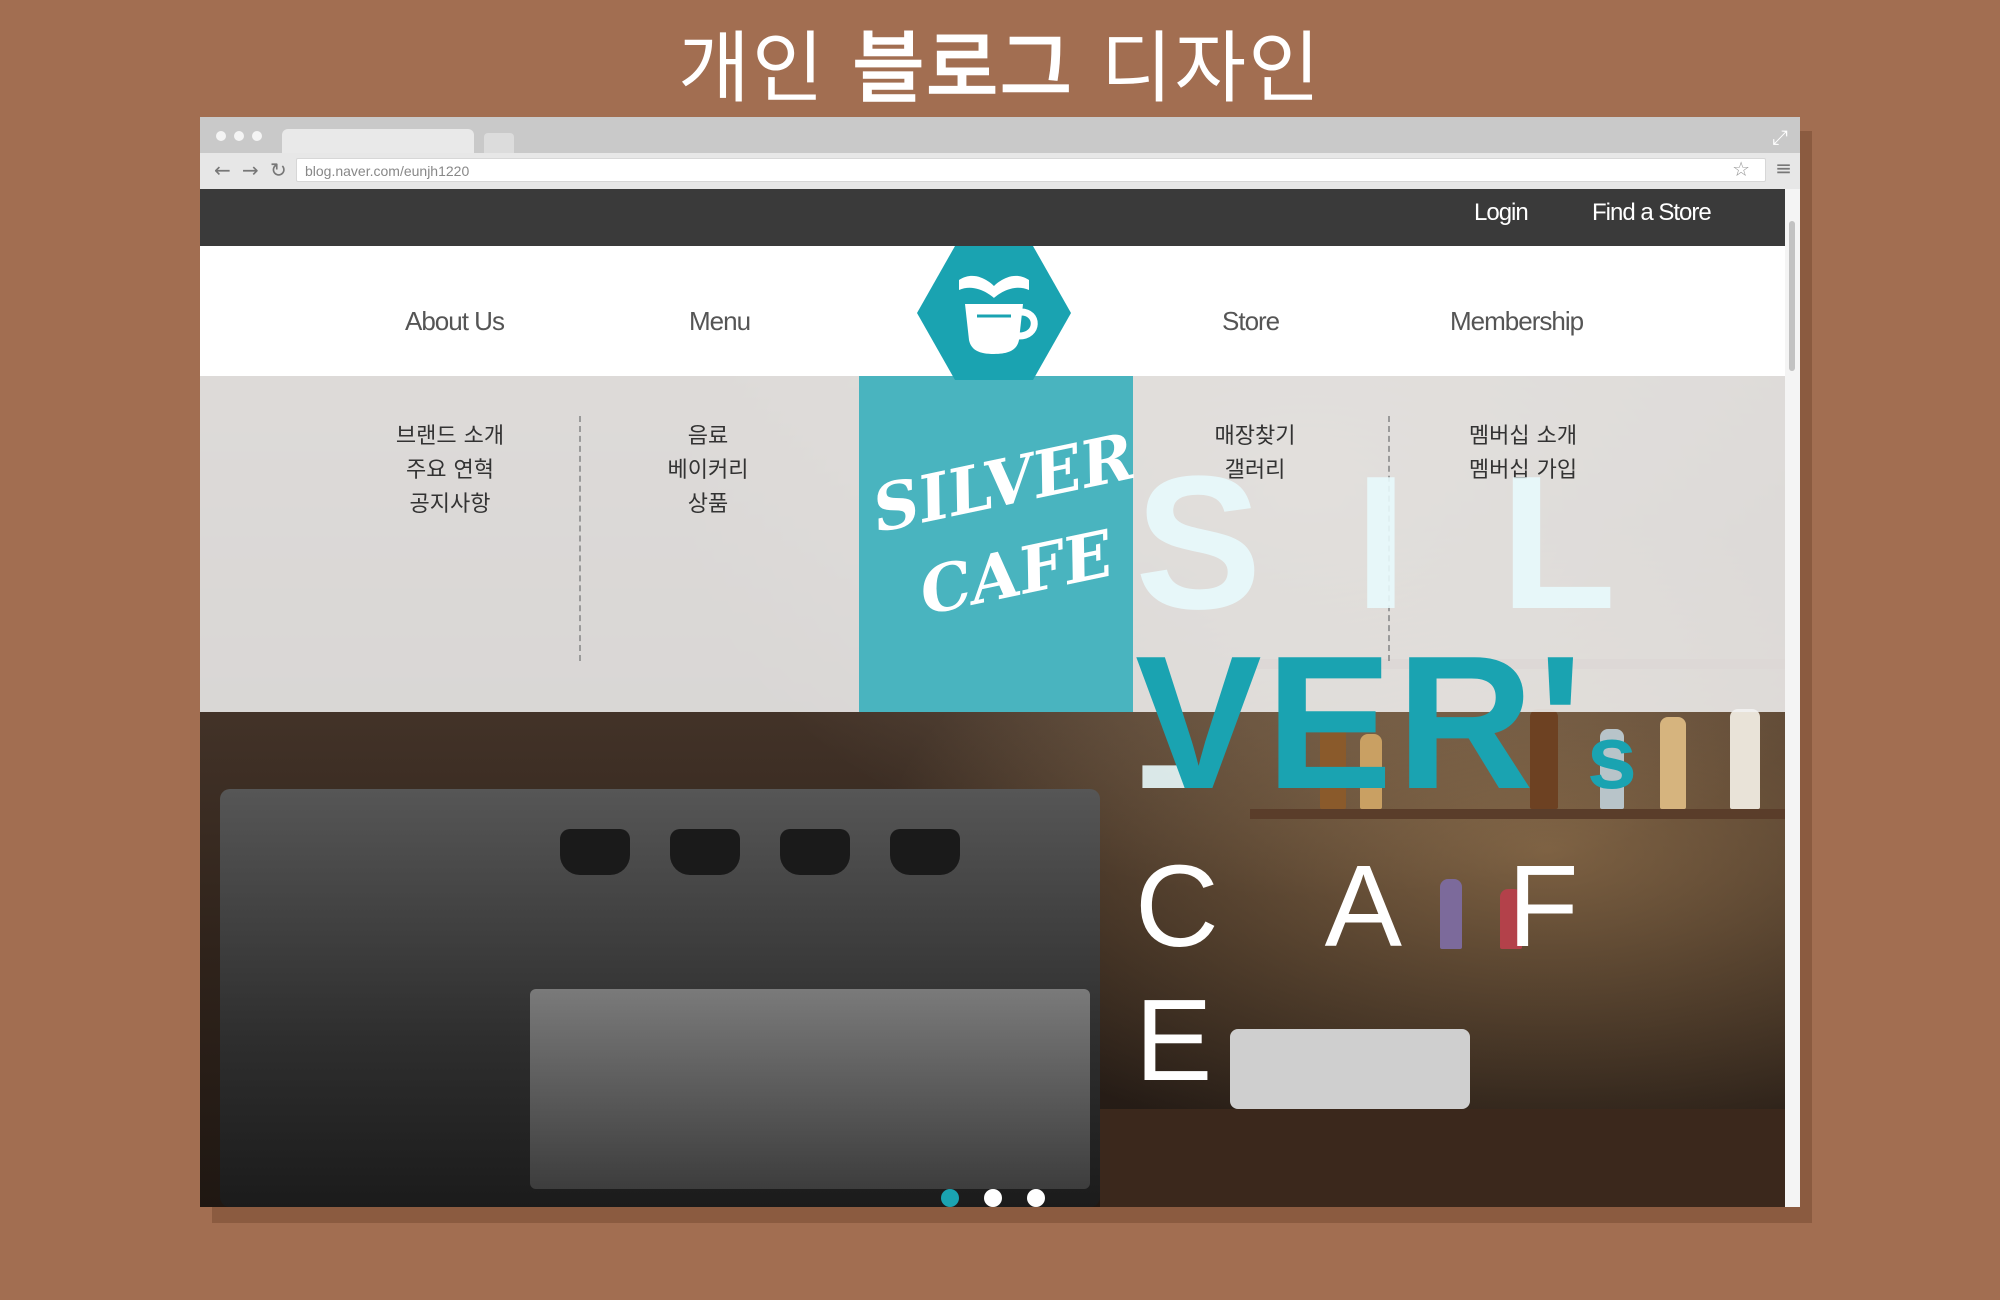 The image size is (2000, 1300). I want to click on address-bar: blog.naver.com/eunjh1220, so click(1031, 170).